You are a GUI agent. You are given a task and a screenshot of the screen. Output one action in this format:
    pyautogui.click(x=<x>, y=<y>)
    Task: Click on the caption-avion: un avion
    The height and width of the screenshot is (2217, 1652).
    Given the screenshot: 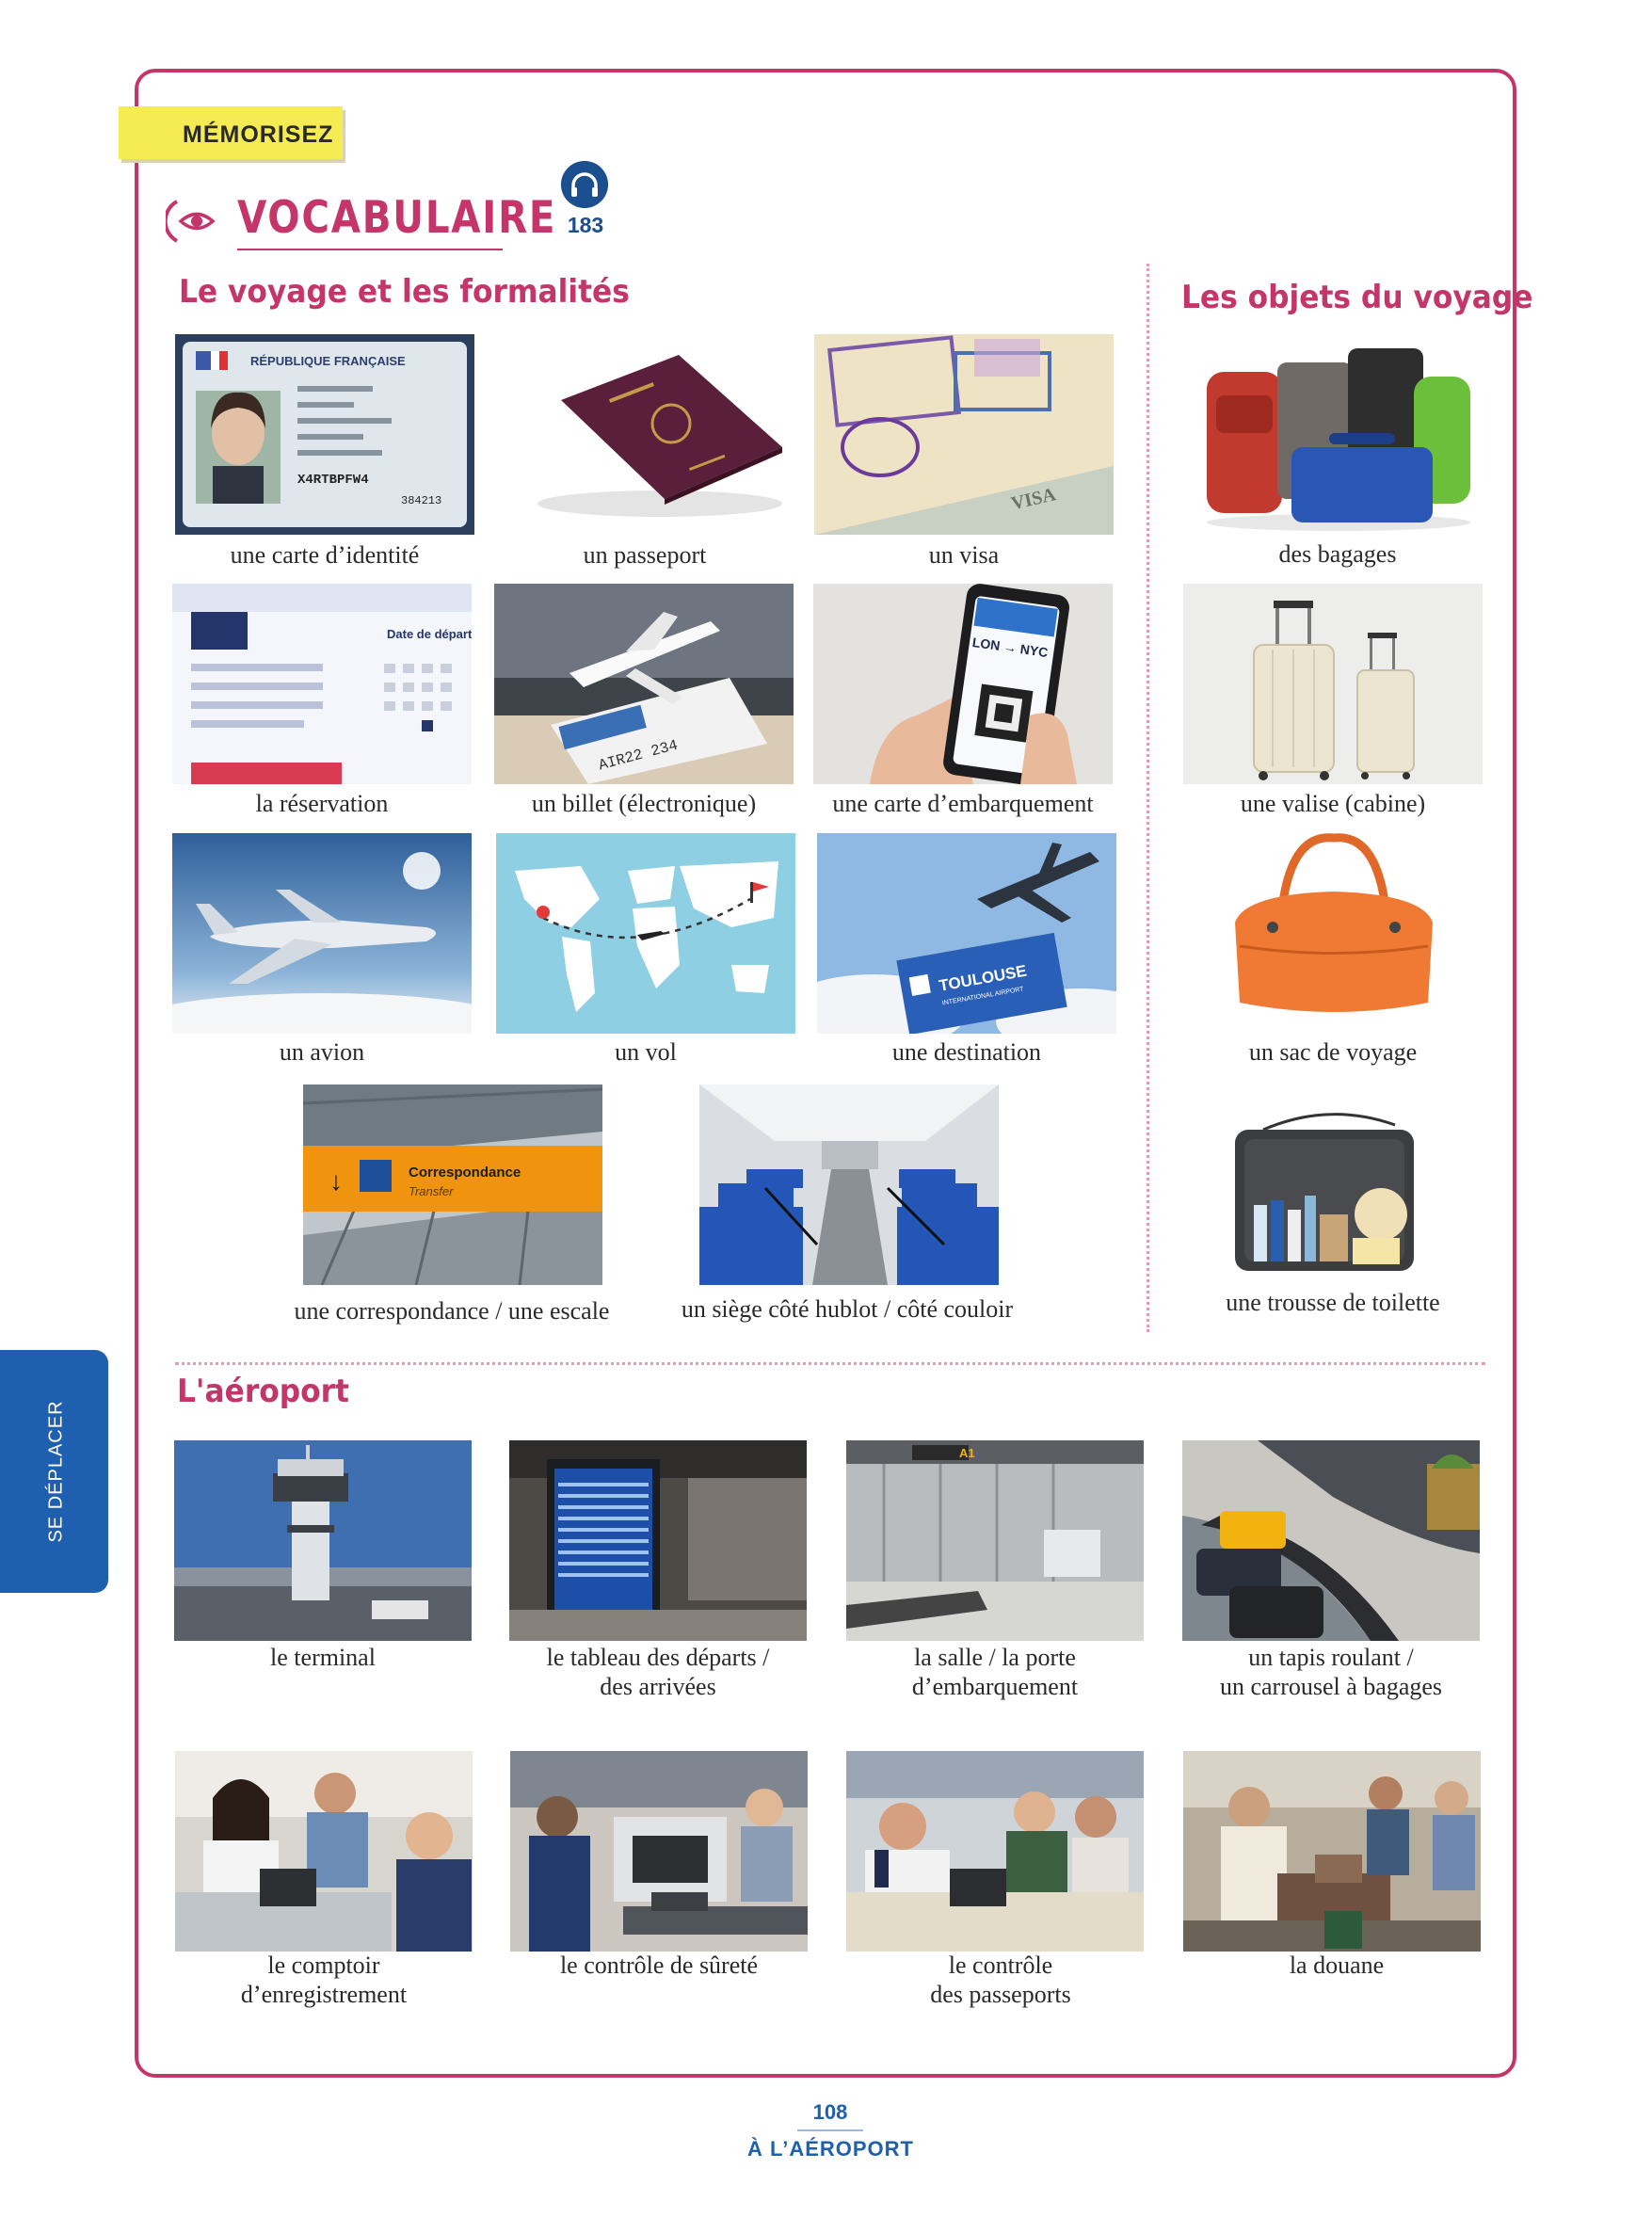 What is the action you would take?
    pyautogui.click(x=322, y=1052)
    